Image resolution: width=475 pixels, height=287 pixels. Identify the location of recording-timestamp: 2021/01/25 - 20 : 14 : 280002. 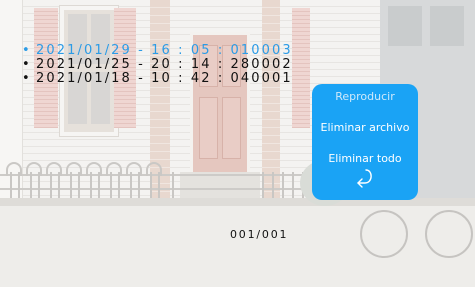
(164, 64).